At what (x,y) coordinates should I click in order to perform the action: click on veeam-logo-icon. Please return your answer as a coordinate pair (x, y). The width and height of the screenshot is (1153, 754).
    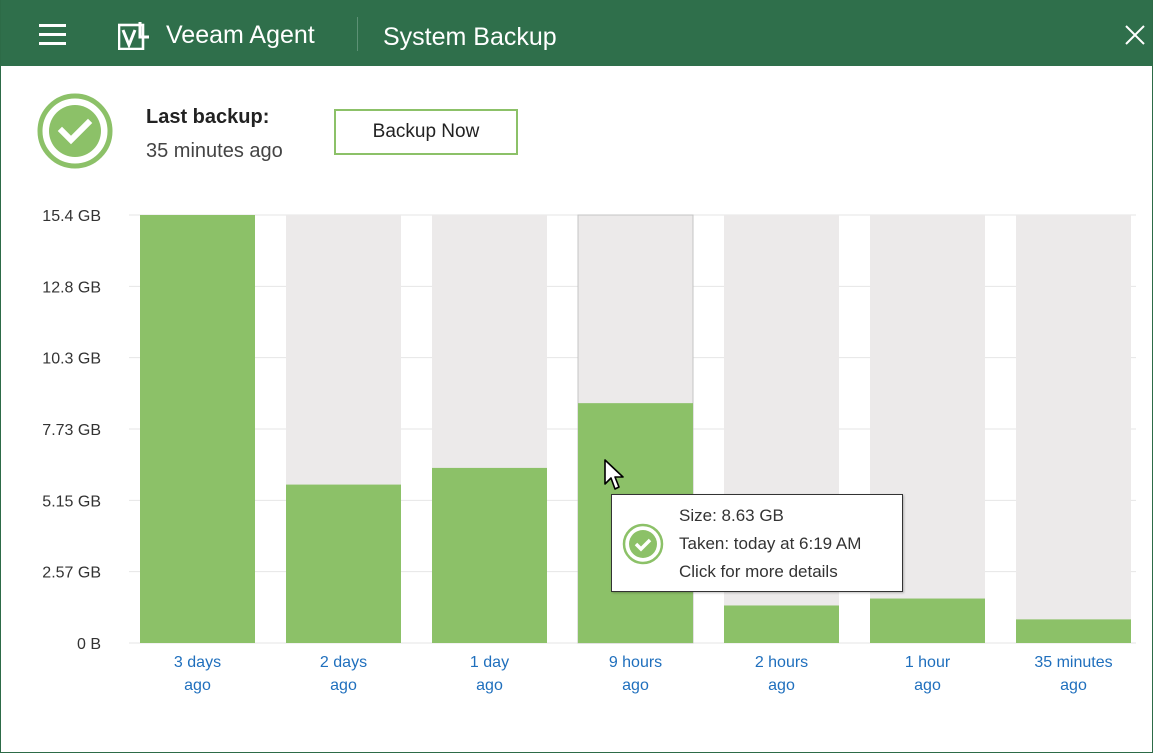
    Looking at the image, I should click on (133, 36).